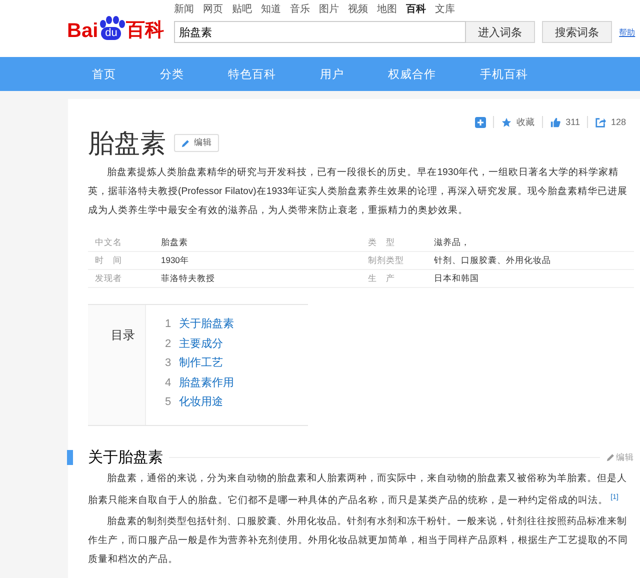 The image size is (640, 578). Describe the element at coordinates (506, 122) in the screenshot. I see `star-icon` at that location.